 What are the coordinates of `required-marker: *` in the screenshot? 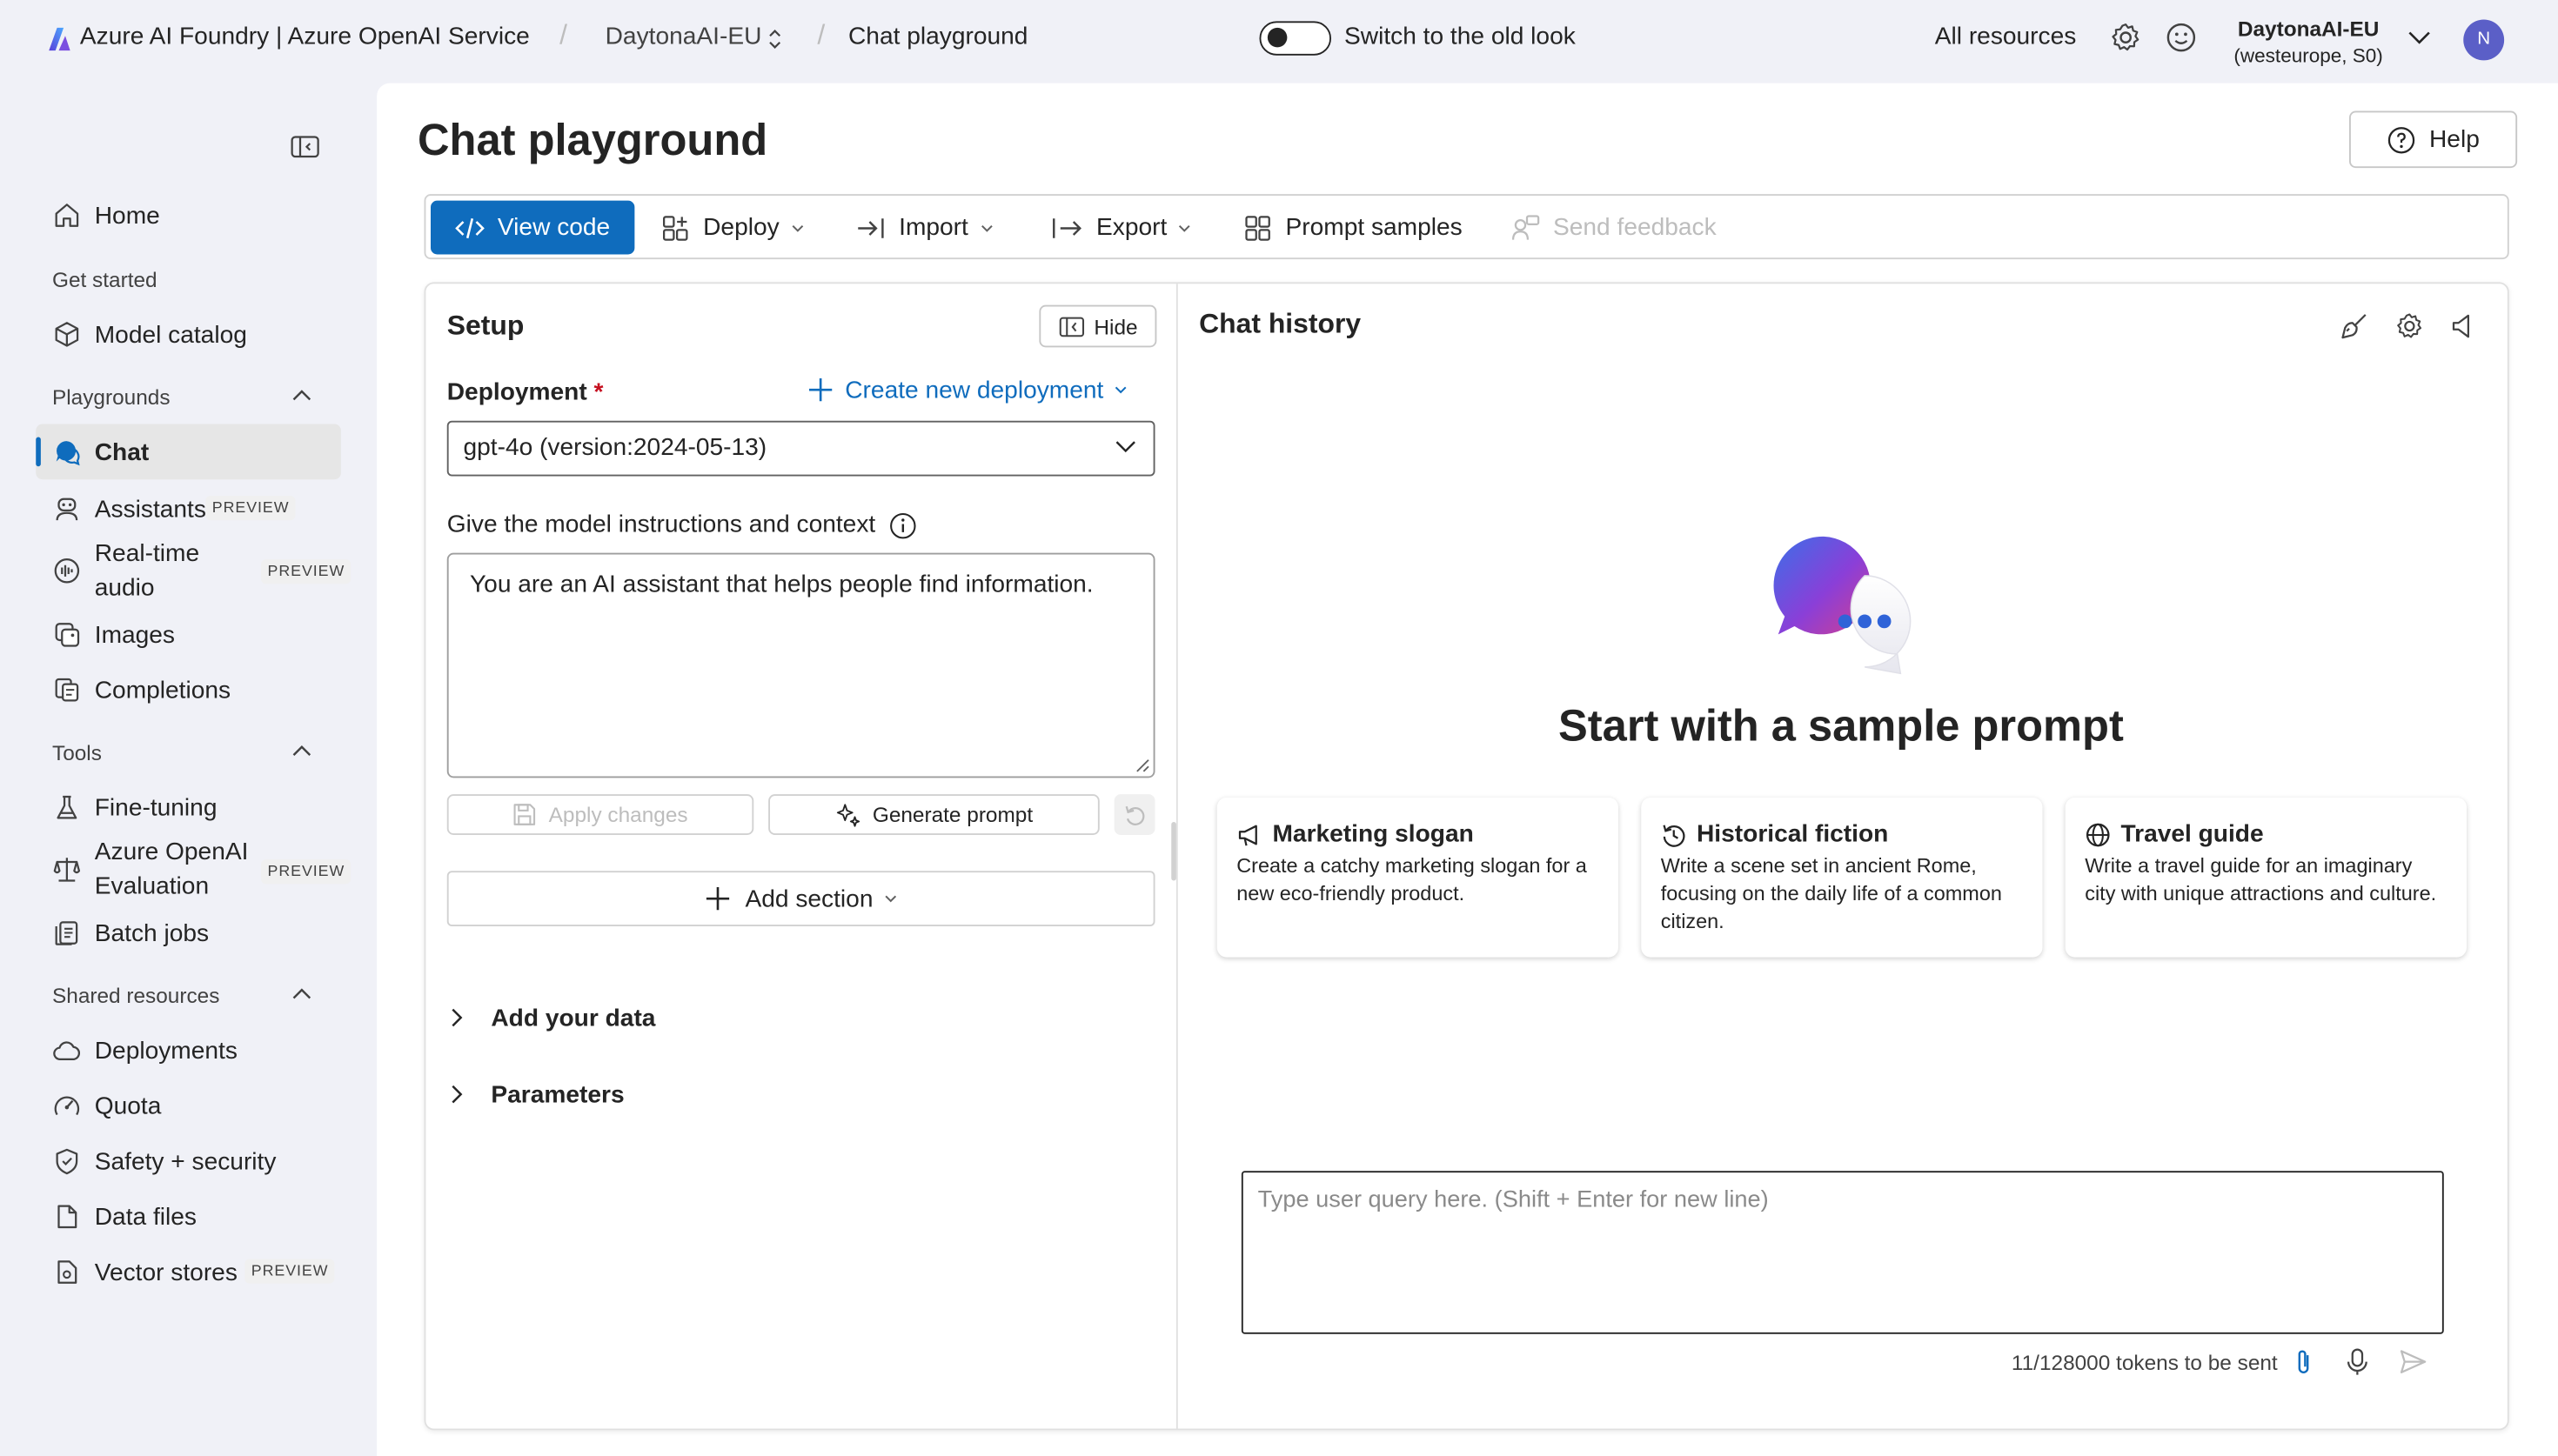 It's located at (598, 392).